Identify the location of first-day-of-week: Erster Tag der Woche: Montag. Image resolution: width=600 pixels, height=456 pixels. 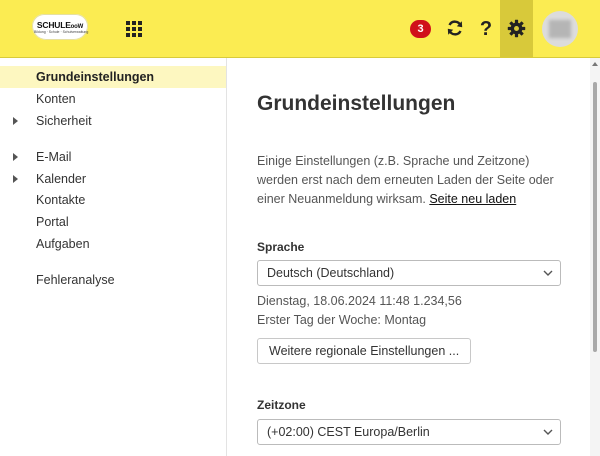
(342, 320).